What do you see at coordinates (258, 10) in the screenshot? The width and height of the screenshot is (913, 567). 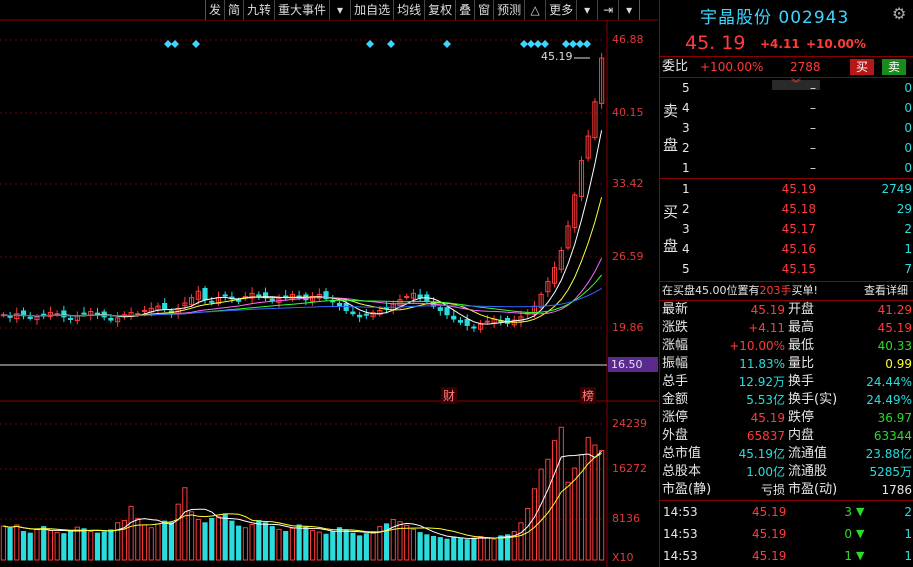 I see `toolbar-jiuzhuan-button: 九转` at bounding box center [258, 10].